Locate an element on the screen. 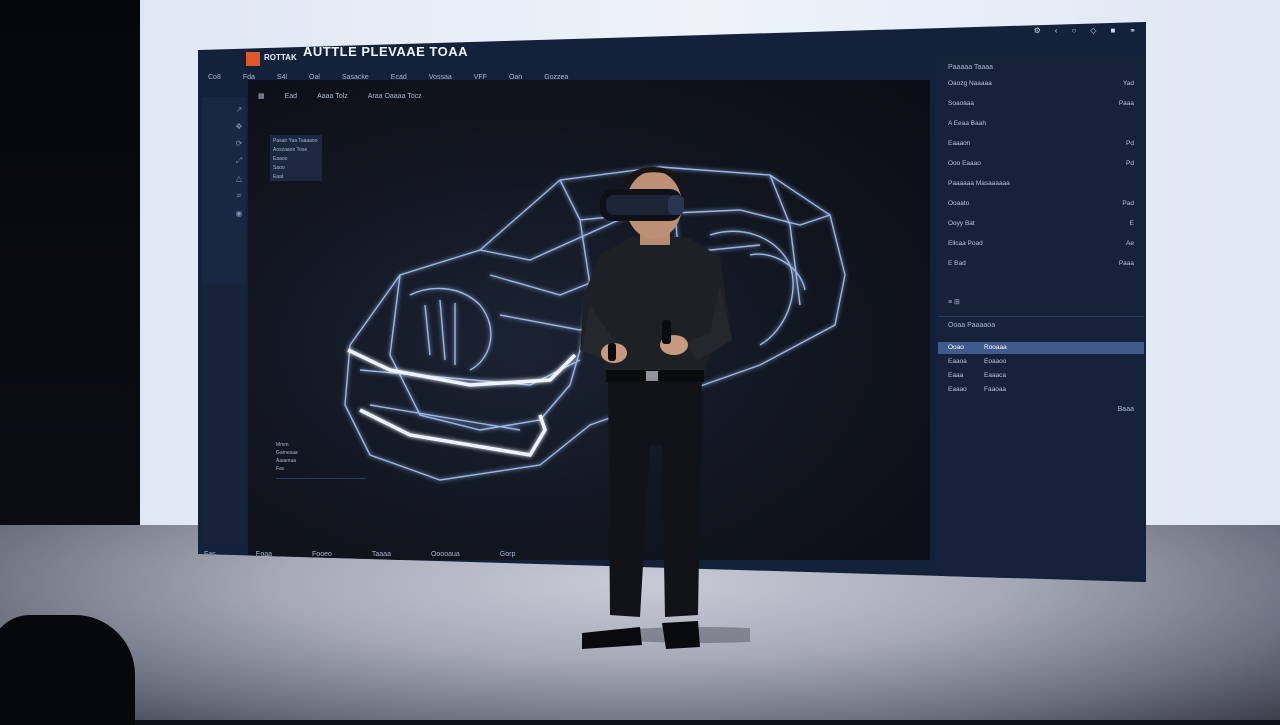  property-row: Ellcaa Poad Ae is located at coordinates (1043, 243).